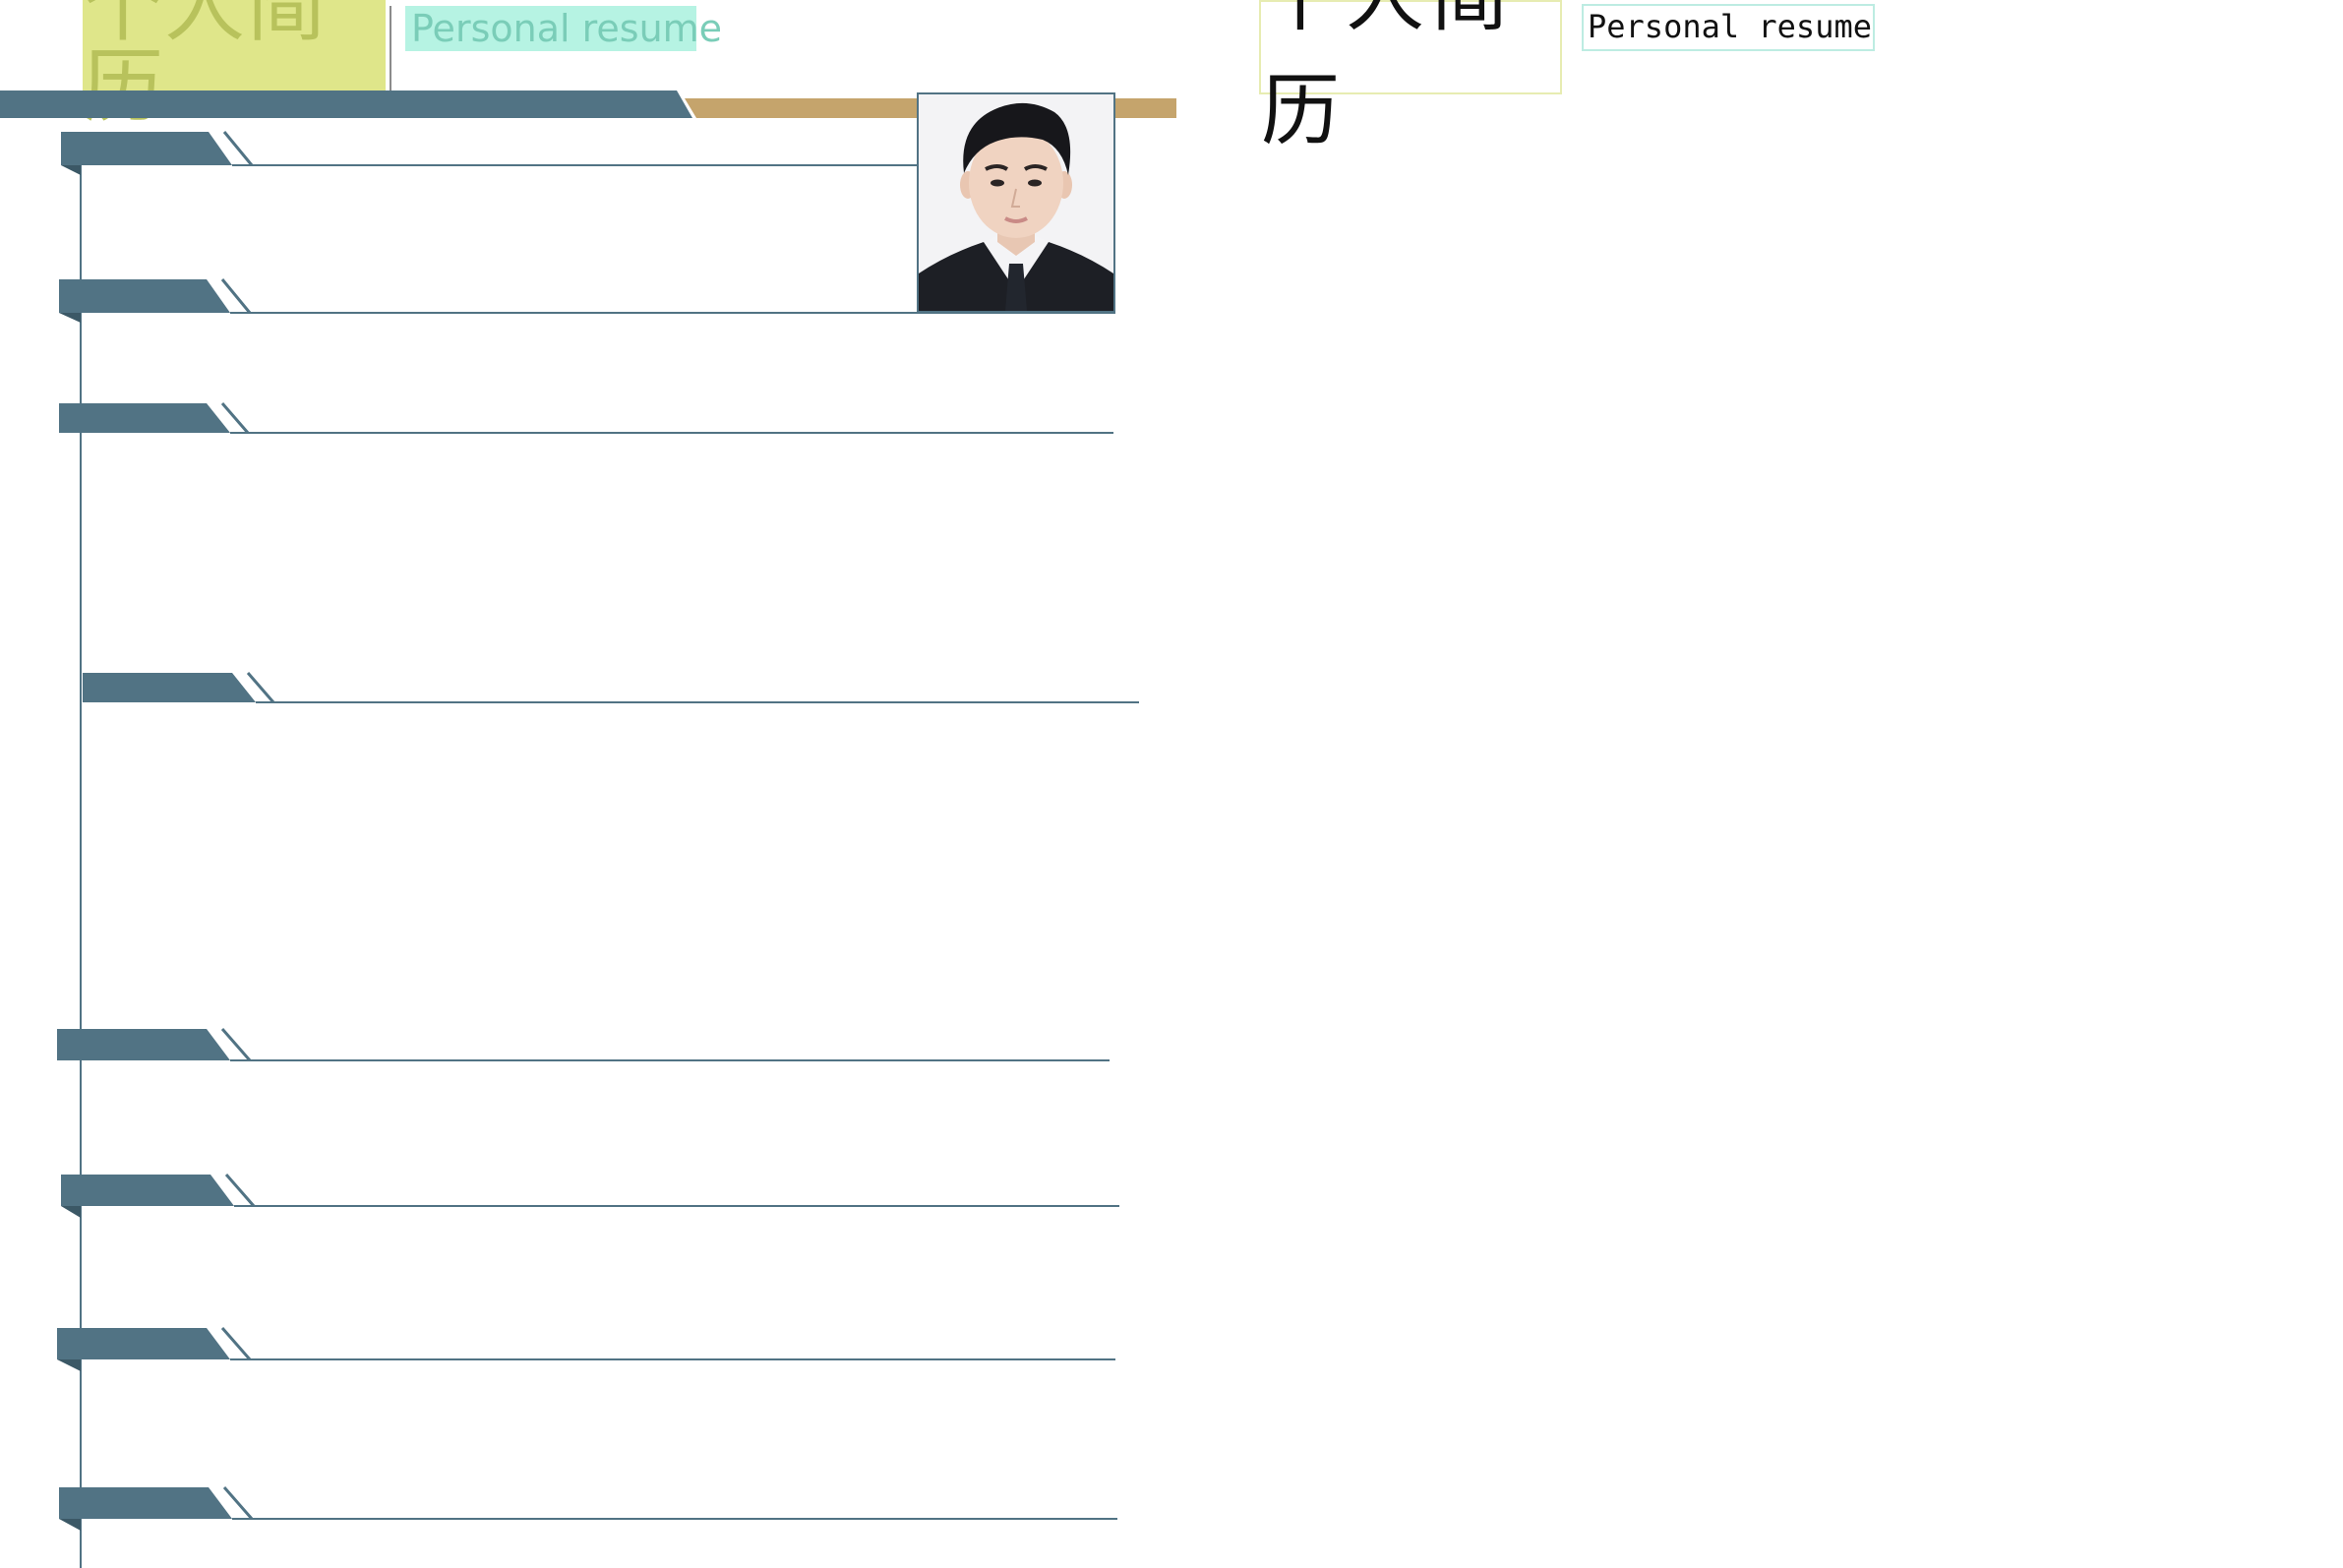 This screenshot has width=2343, height=1568. What do you see at coordinates (346, 104) in the screenshot?
I see `top-banner-blue` at bounding box center [346, 104].